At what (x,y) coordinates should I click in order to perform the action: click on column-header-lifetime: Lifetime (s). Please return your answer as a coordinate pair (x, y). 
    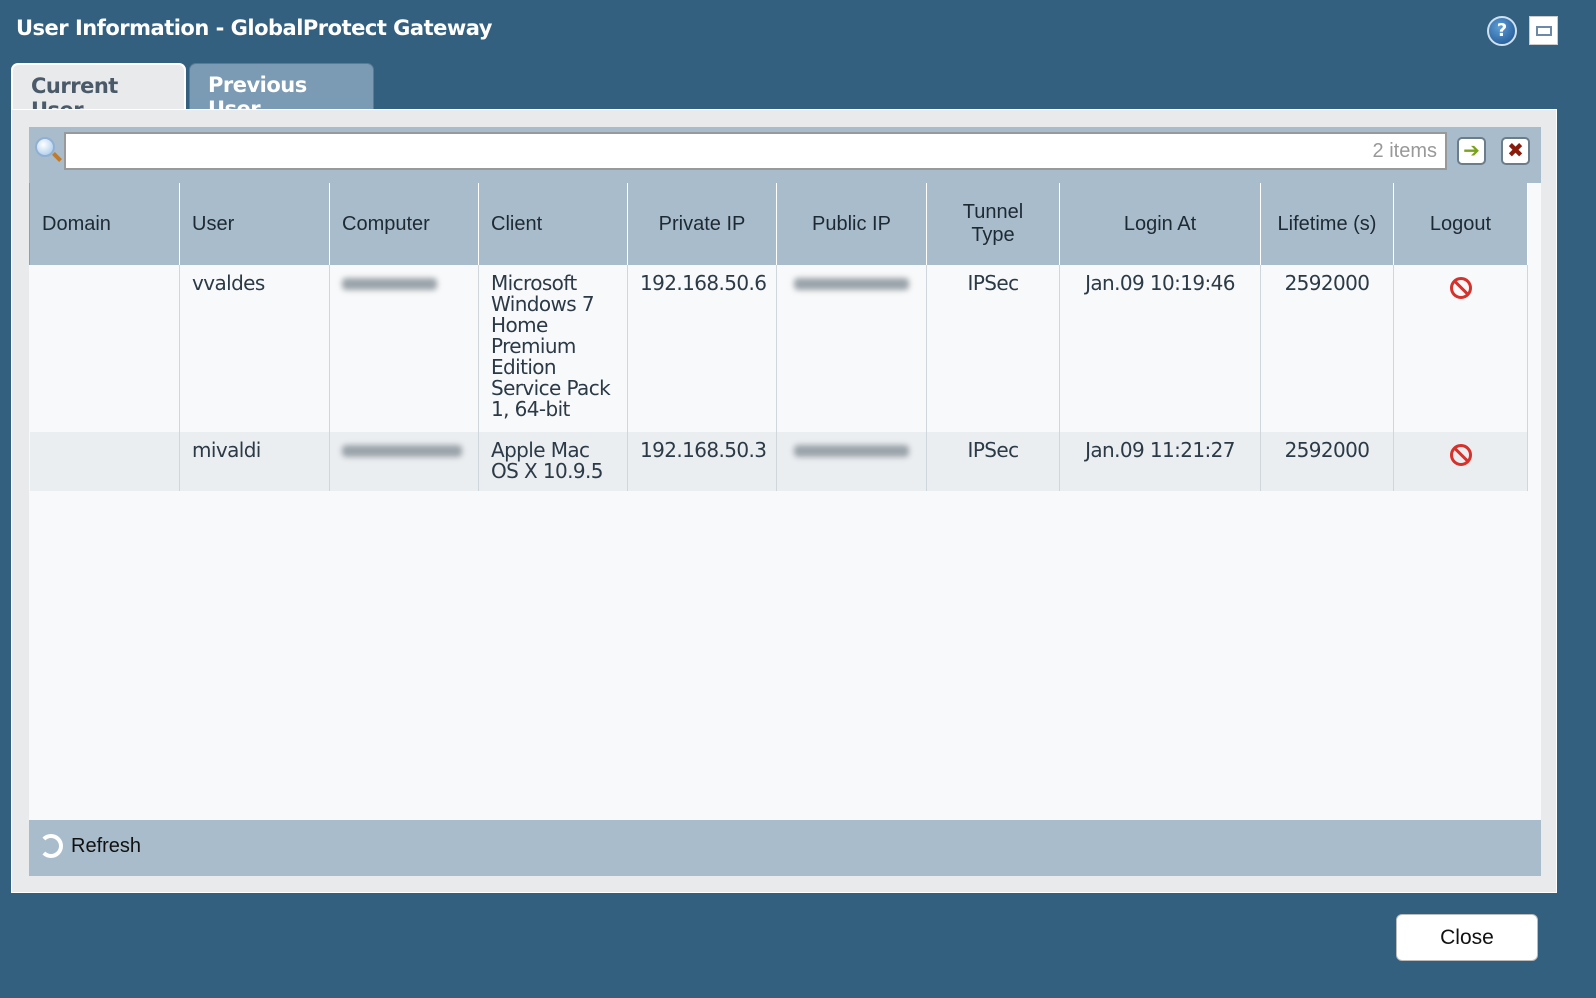
    Looking at the image, I should click on (1327, 224).